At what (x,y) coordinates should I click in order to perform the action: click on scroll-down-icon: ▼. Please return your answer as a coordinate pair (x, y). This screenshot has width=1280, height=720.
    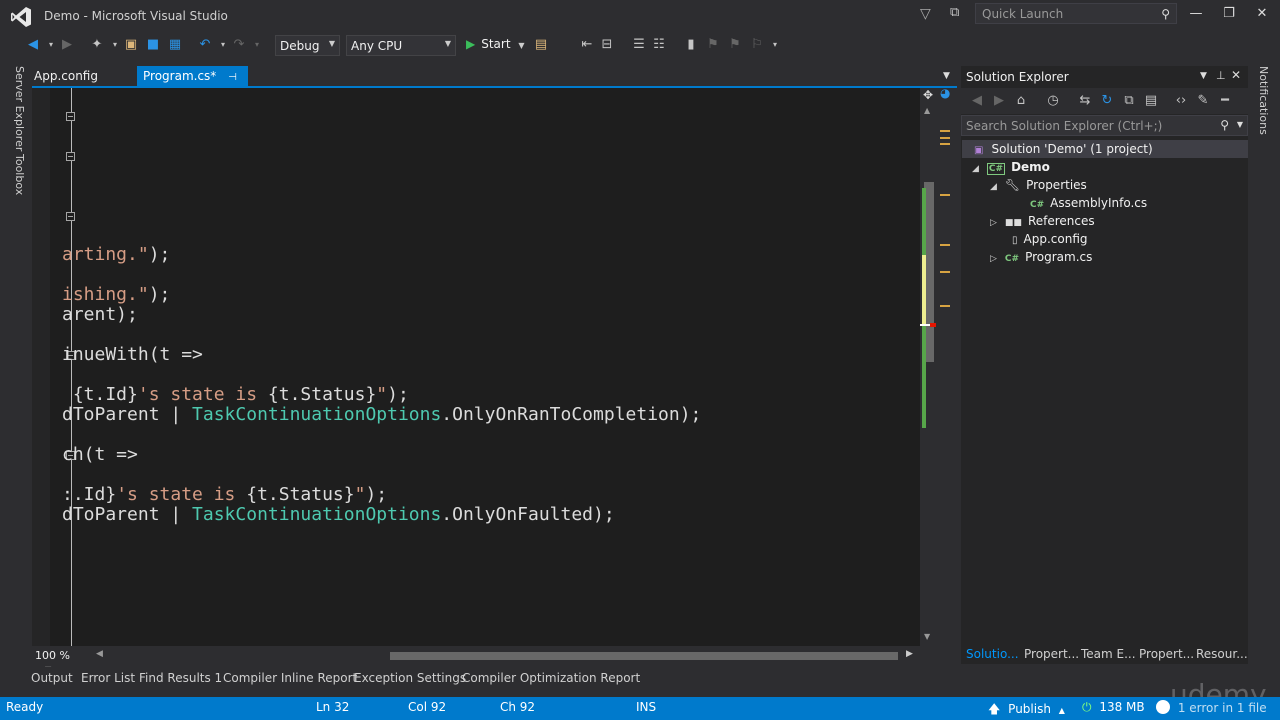
    Looking at the image, I should click on (927, 636).